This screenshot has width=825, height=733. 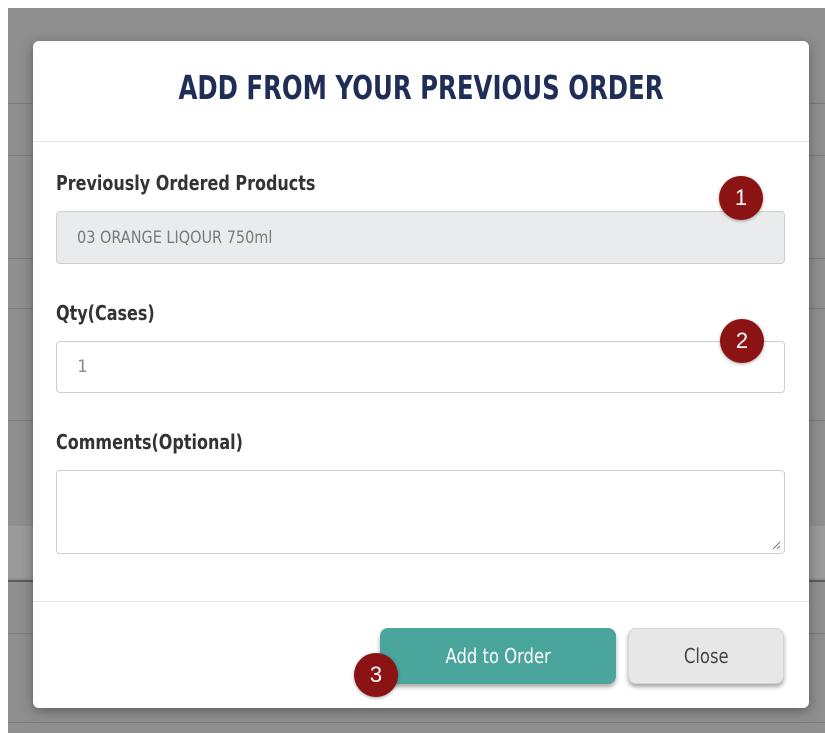 I want to click on modal-header: ADD FROM YOUR PREVIOUS ORDER, so click(x=421, y=91).